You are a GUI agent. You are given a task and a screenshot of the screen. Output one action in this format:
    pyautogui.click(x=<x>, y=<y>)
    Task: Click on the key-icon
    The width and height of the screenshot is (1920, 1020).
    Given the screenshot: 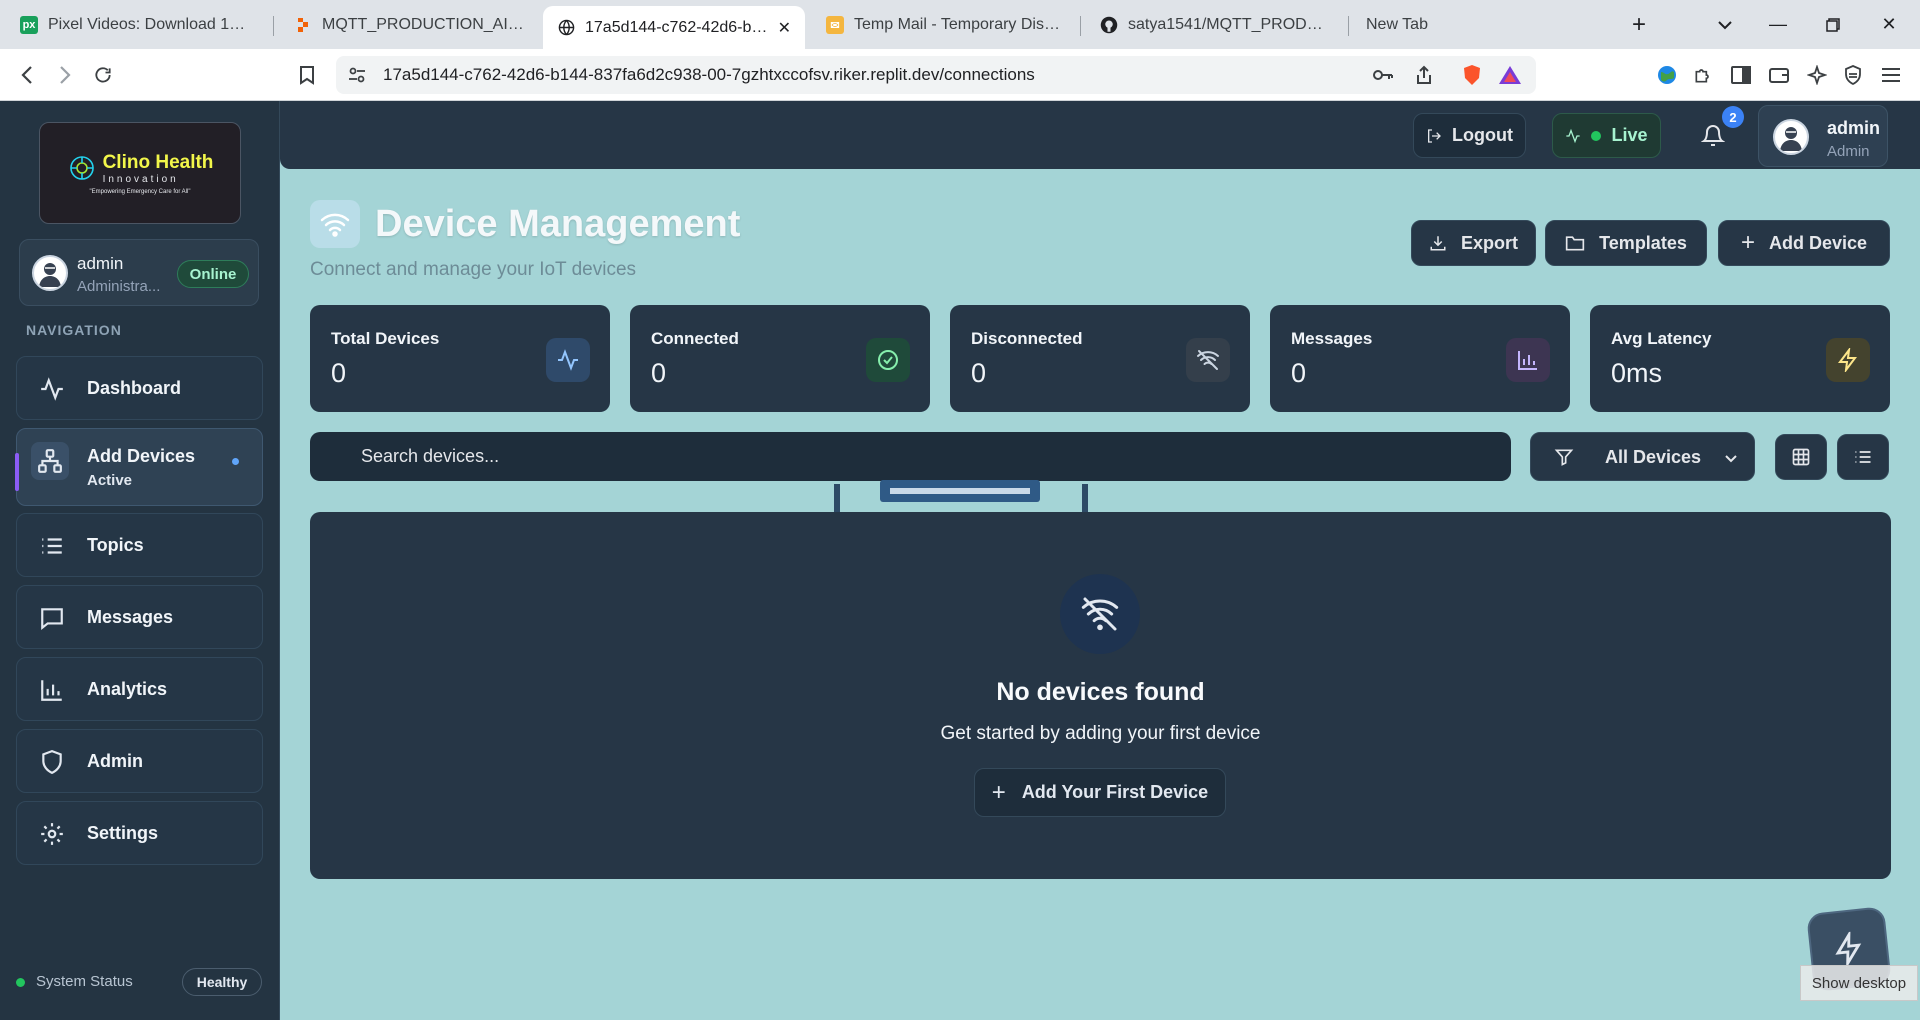 What is the action you would take?
    pyautogui.click(x=1383, y=77)
    